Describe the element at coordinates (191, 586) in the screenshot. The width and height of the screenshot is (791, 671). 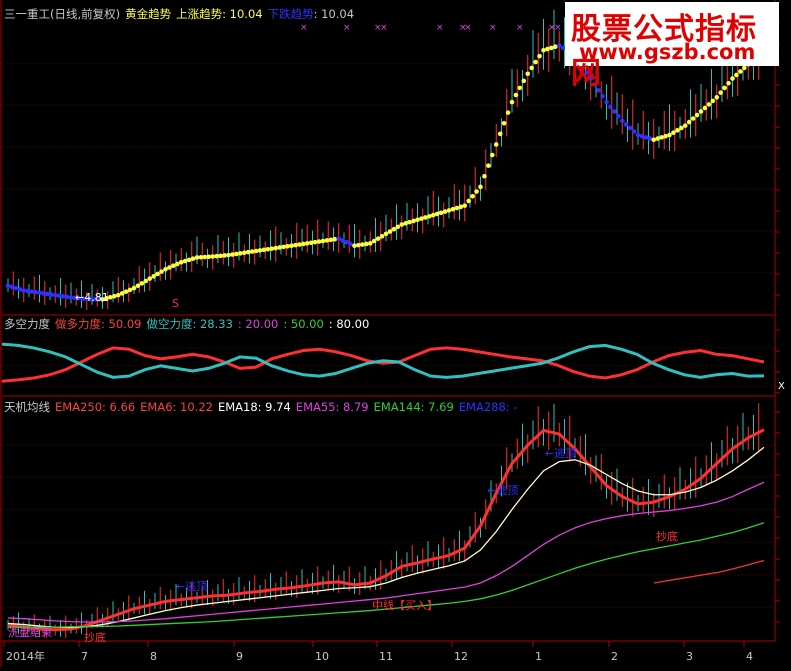
I see `escape-top-annotation: ←逃顶` at that location.